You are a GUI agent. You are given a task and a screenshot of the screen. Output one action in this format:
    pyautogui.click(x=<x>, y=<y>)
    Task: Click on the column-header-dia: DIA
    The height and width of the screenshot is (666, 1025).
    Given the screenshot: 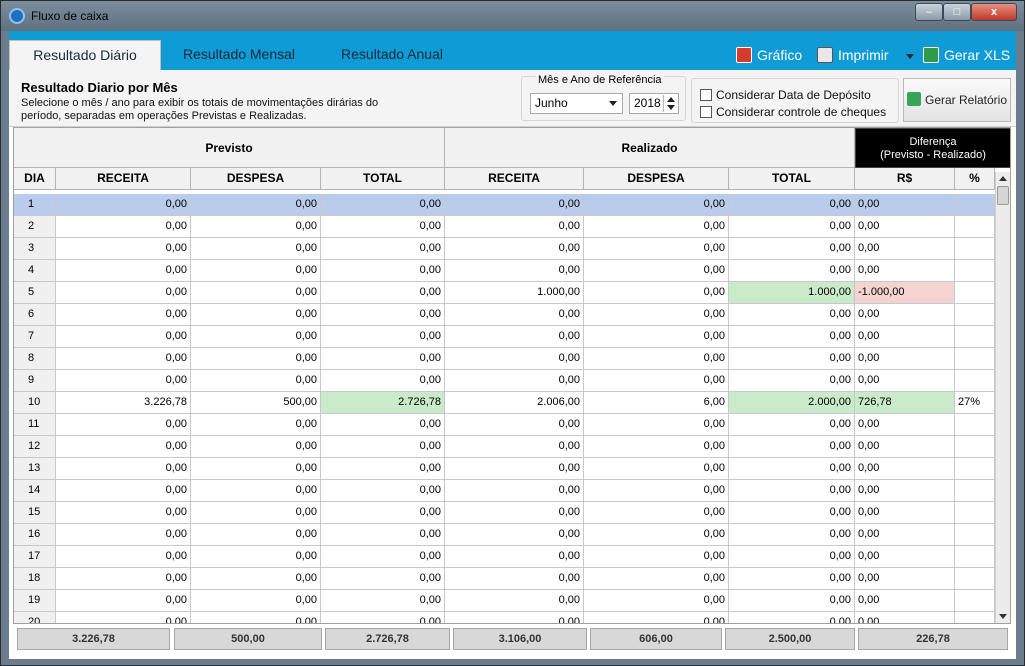 What is the action you would take?
    pyautogui.click(x=35, y=179)
    